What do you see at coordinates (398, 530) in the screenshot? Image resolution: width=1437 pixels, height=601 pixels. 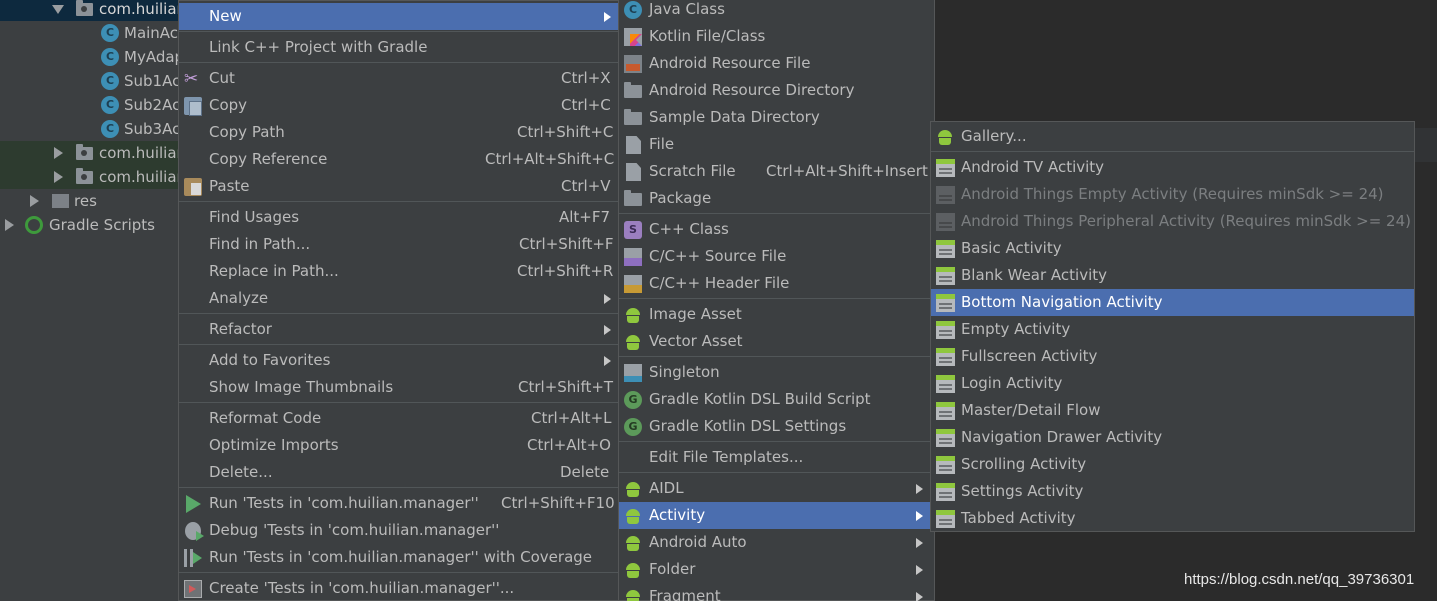 I see `menu-item-debug-tests: Debug 'Tests in 'com.huilian.manager''` at bounding box center [398, 530].